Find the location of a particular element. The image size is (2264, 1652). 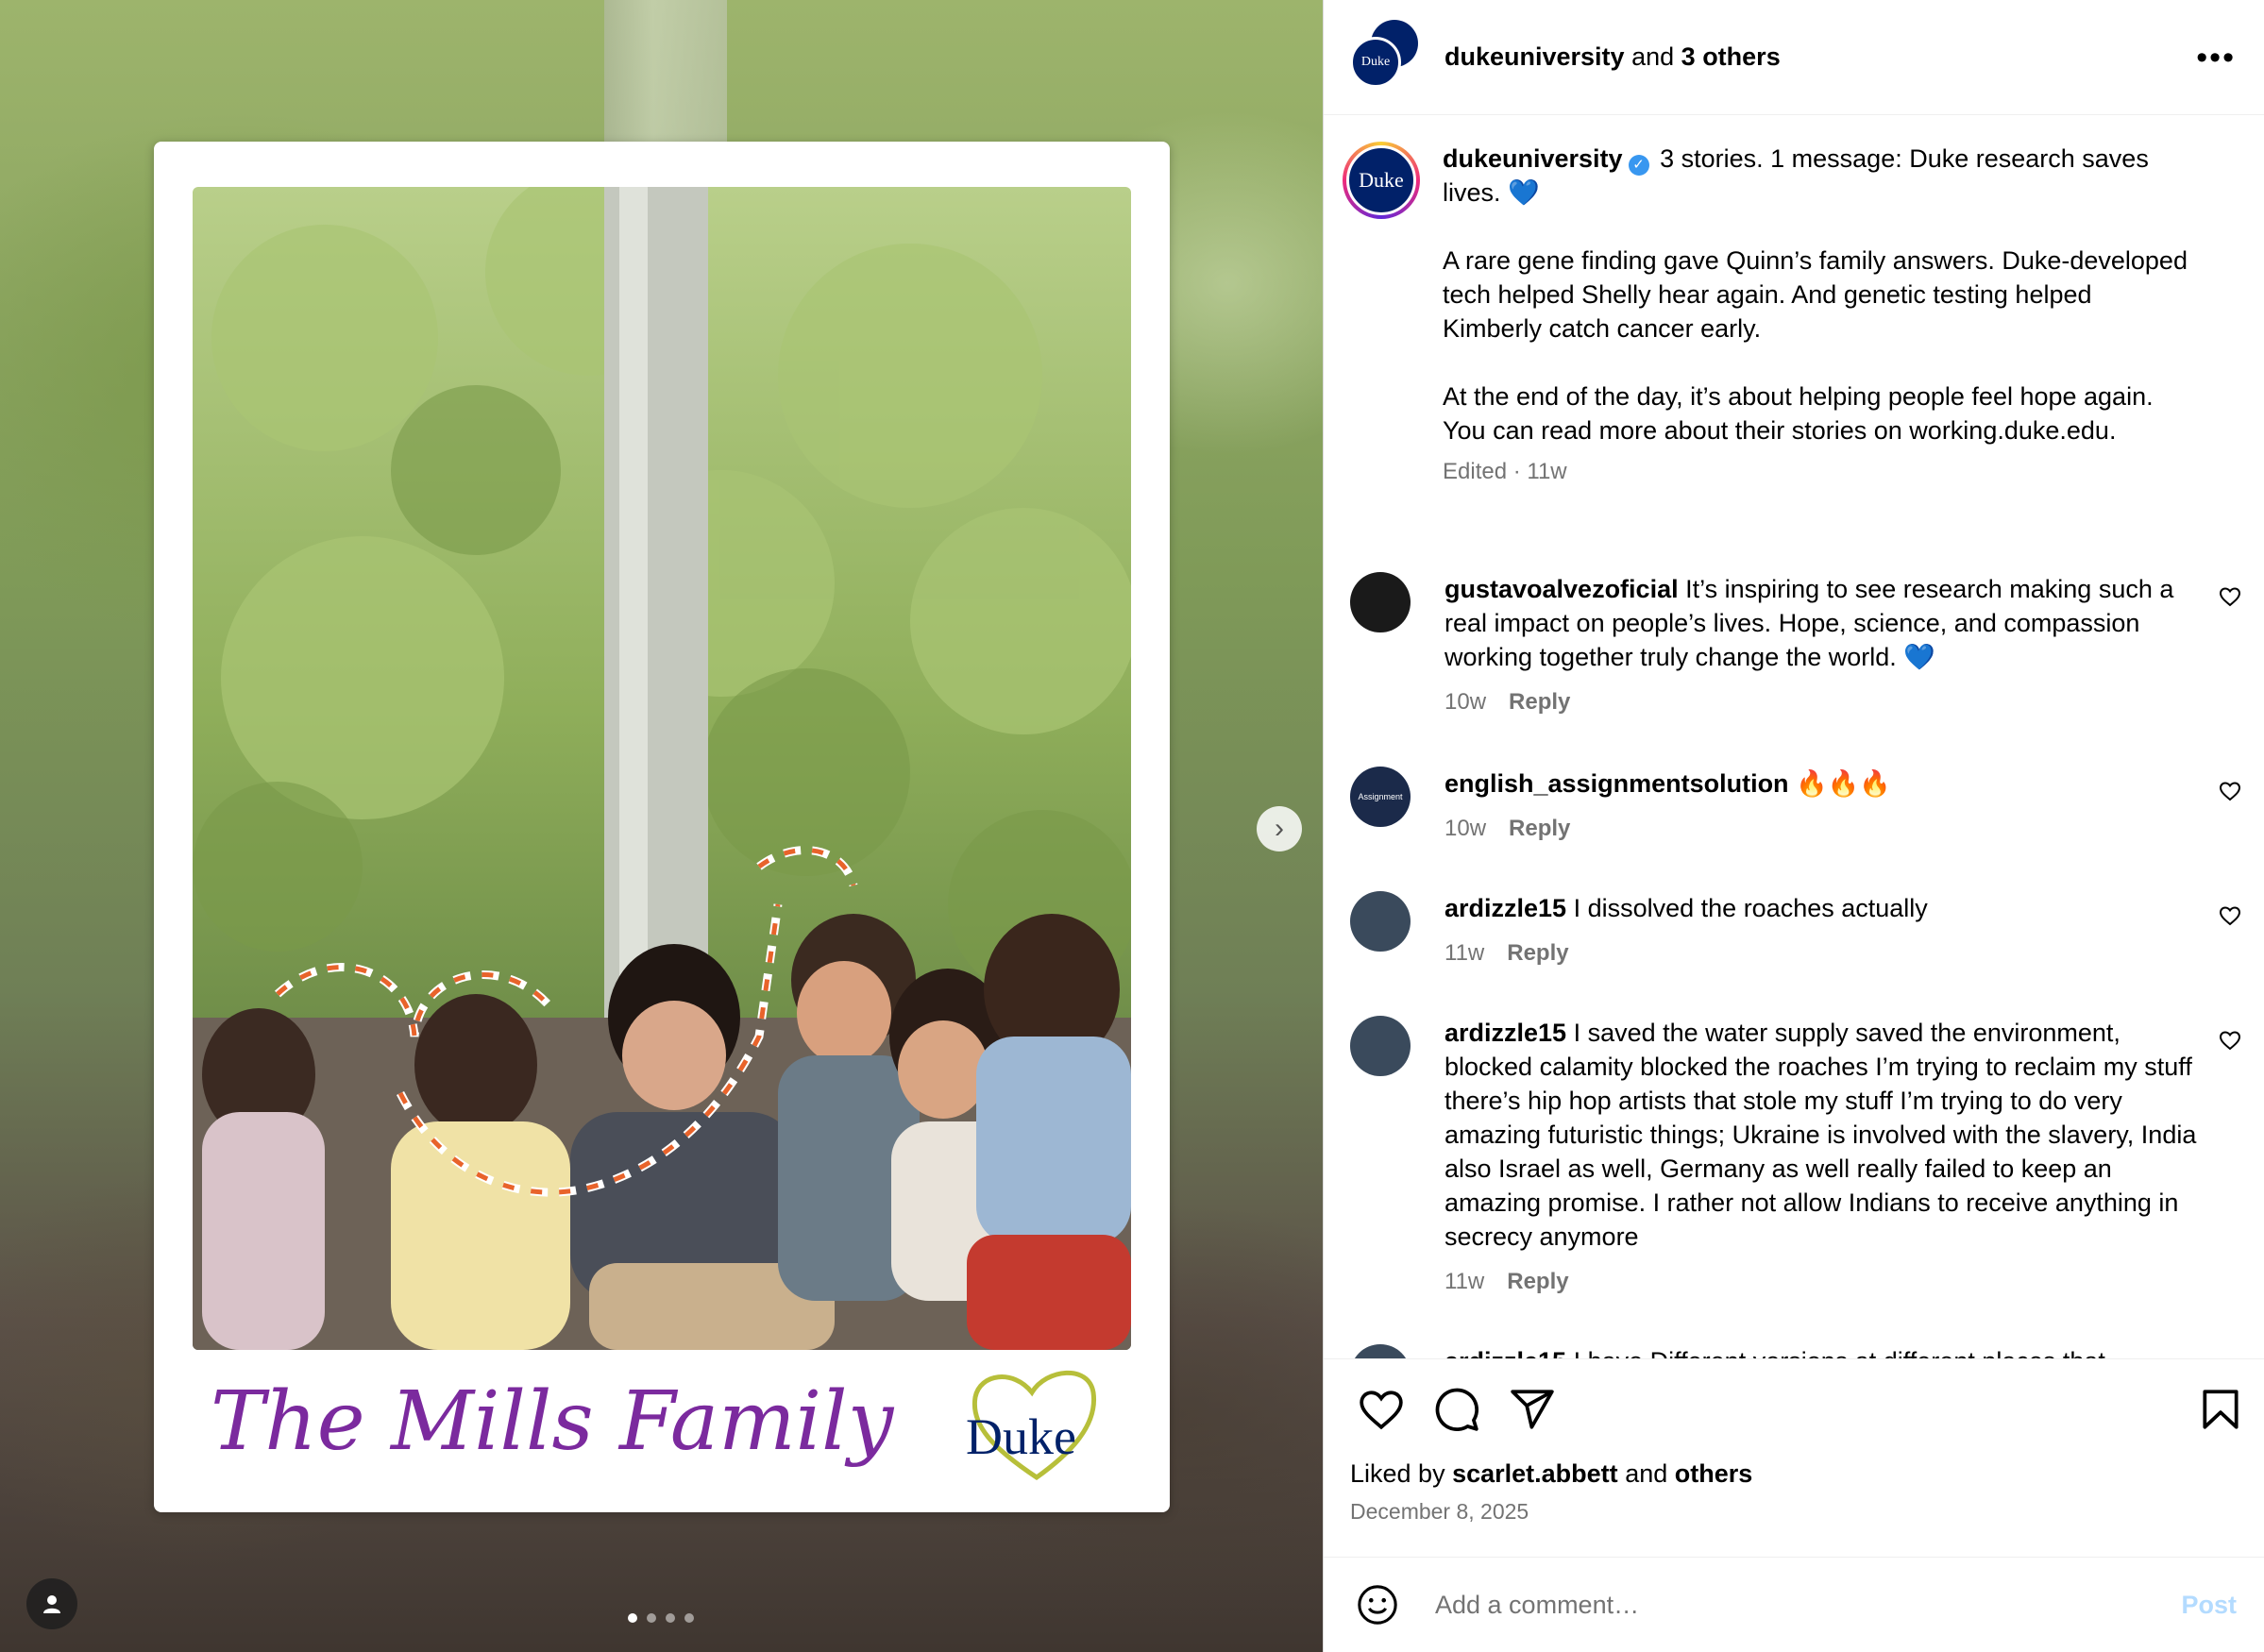

liked-by: Liked by scarlet.abbett and others is located at coordinates (1551, 1474).